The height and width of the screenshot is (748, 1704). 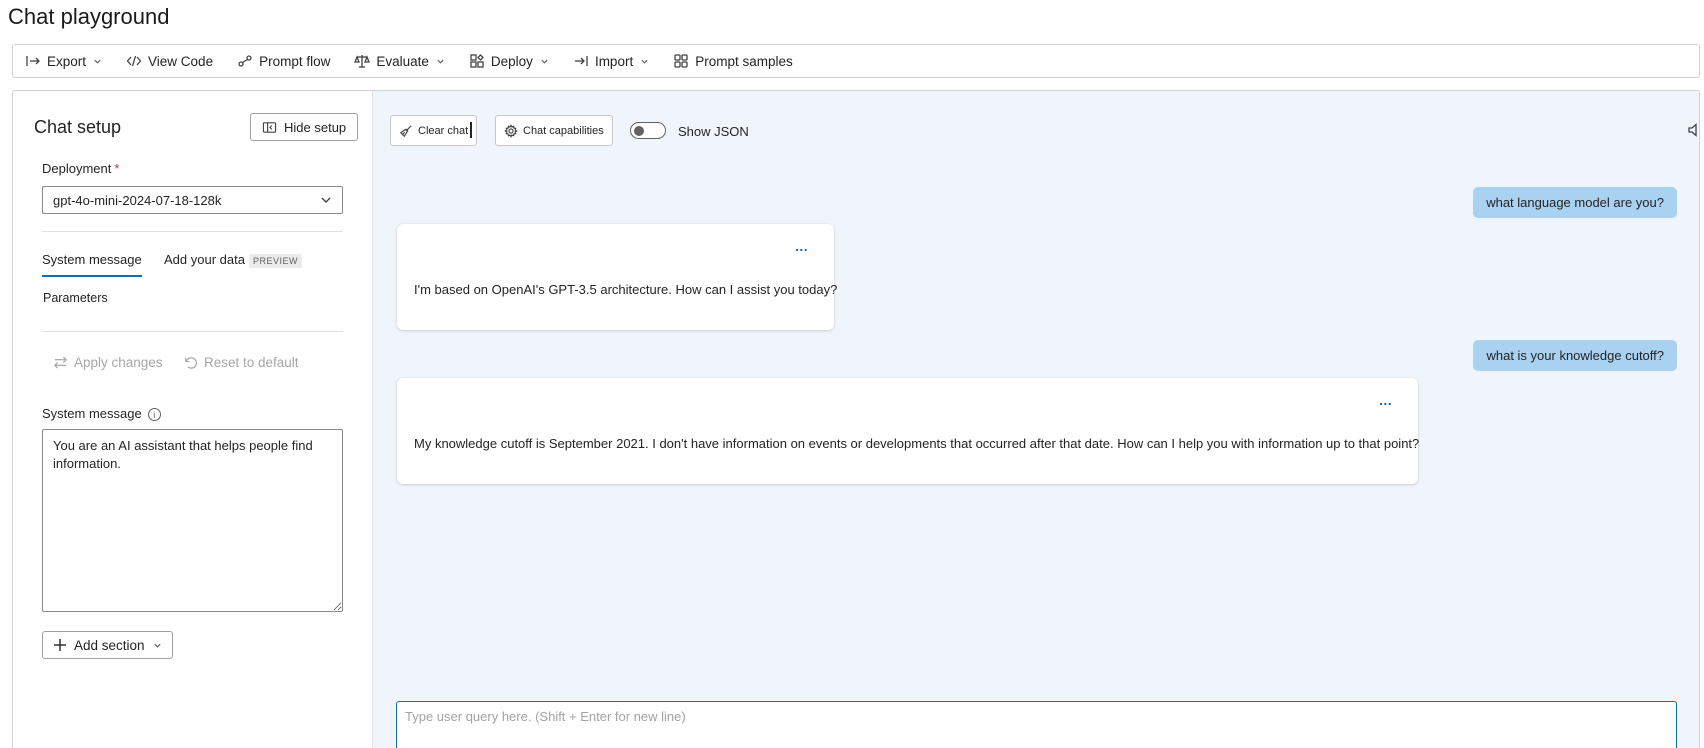 What do you see at coordinates (137, 200) in the screenshot?
I see `deployment-value: gpt-4o-mini-2024-07-18-128k` at bounding box center [137, 200].